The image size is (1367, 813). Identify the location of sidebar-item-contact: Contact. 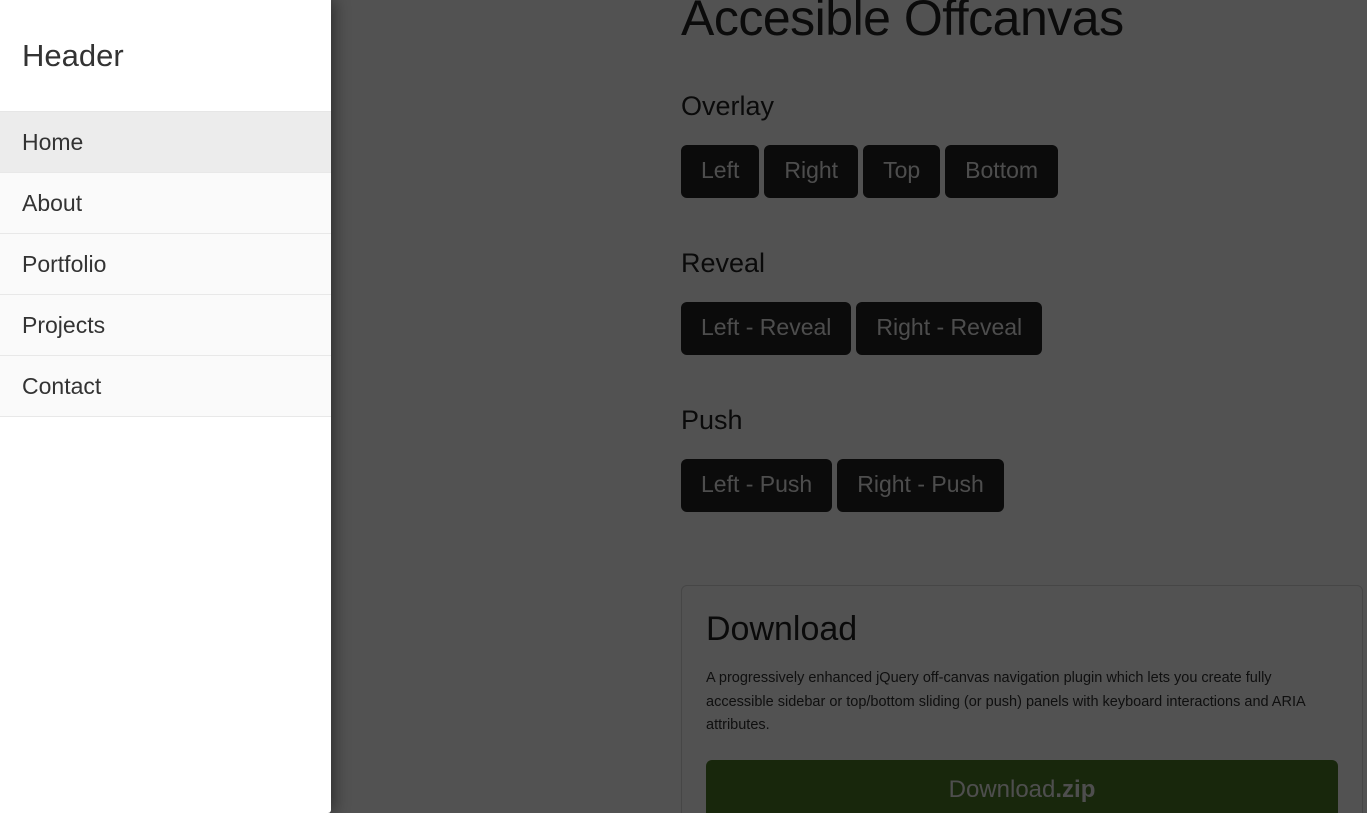
(165, 386).